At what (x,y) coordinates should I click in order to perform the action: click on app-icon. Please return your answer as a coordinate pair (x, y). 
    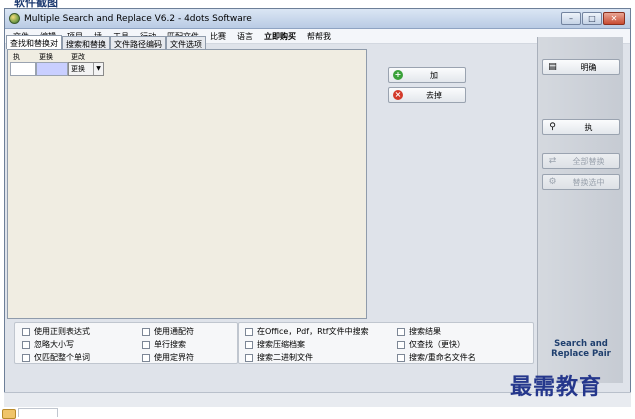
    Looking at the image, I should click on (14, 18).